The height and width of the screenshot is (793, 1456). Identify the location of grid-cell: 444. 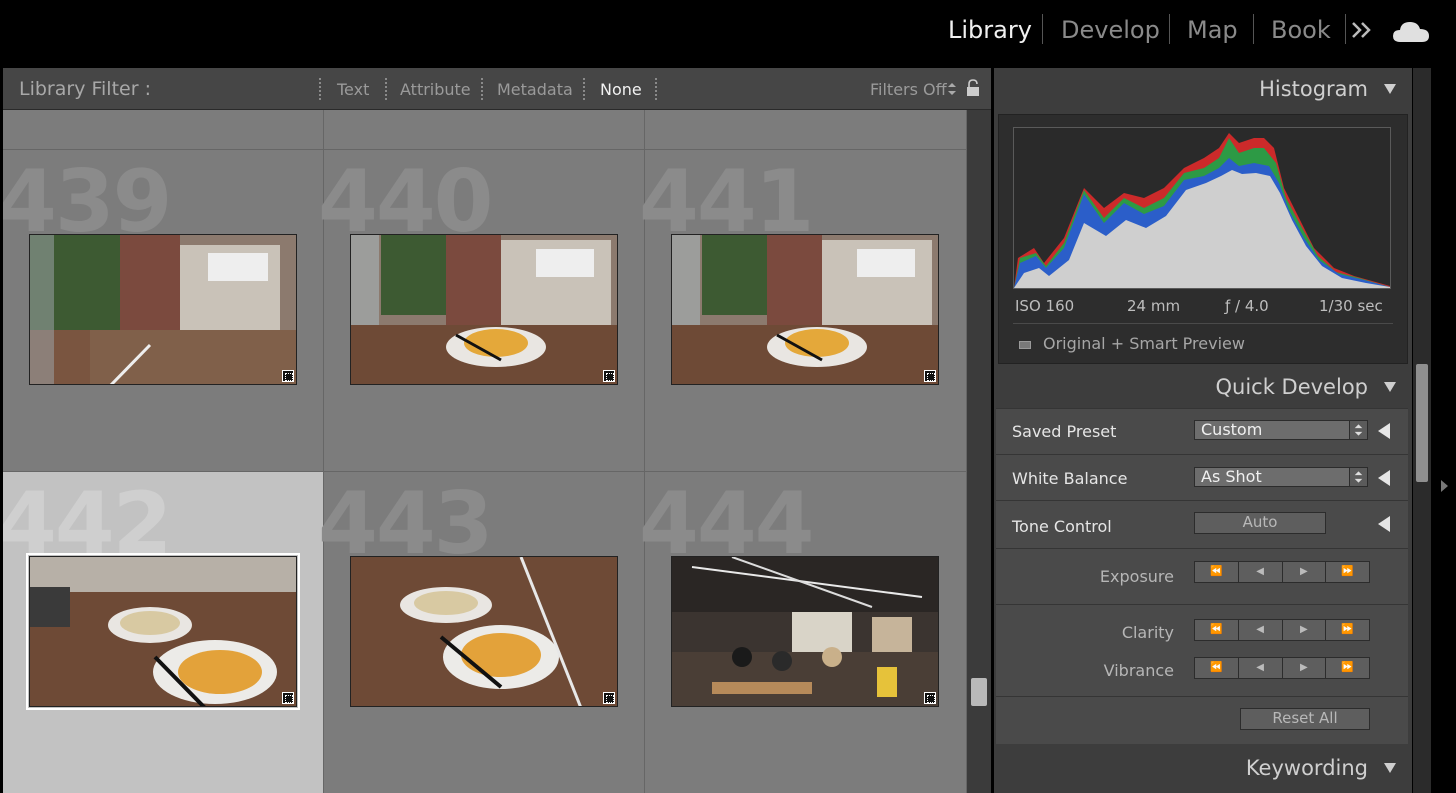
(803, 632).